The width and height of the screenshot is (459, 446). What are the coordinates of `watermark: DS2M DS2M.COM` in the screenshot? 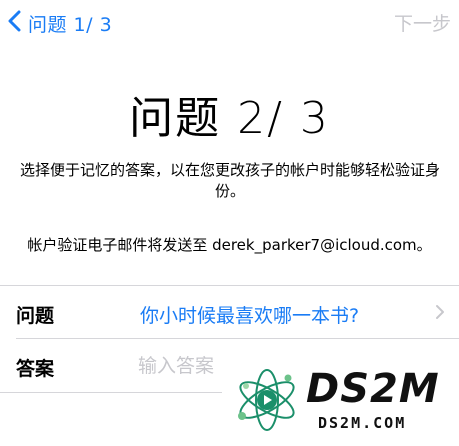 It's located at (340, 399).